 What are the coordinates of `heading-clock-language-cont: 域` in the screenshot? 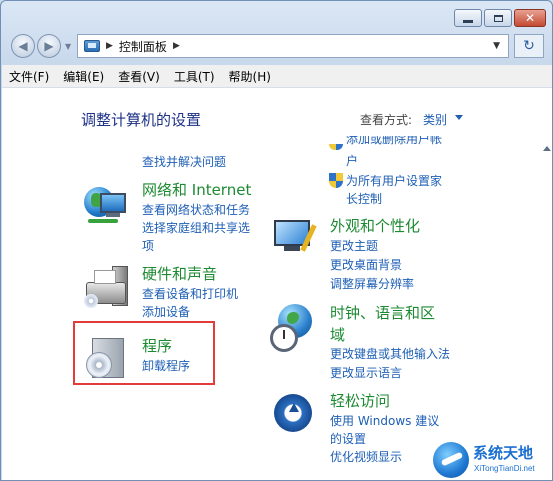 It's located at (337, 335).